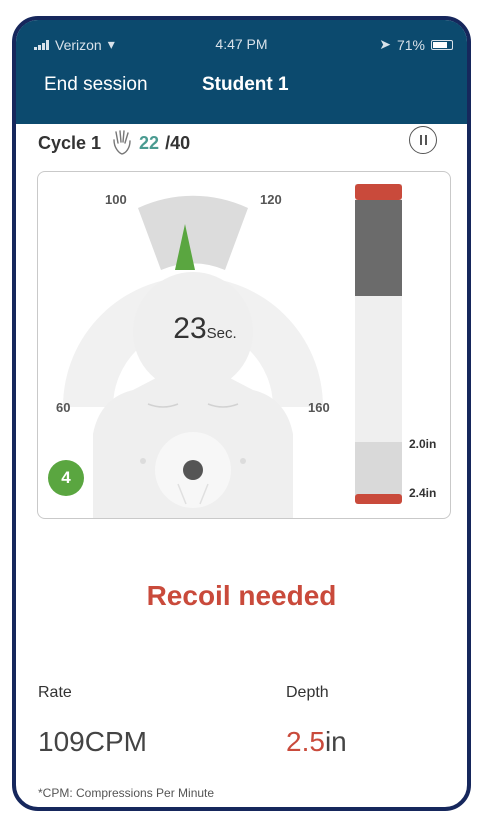  I want to click on page-title: Student 1, so click(245, 84).